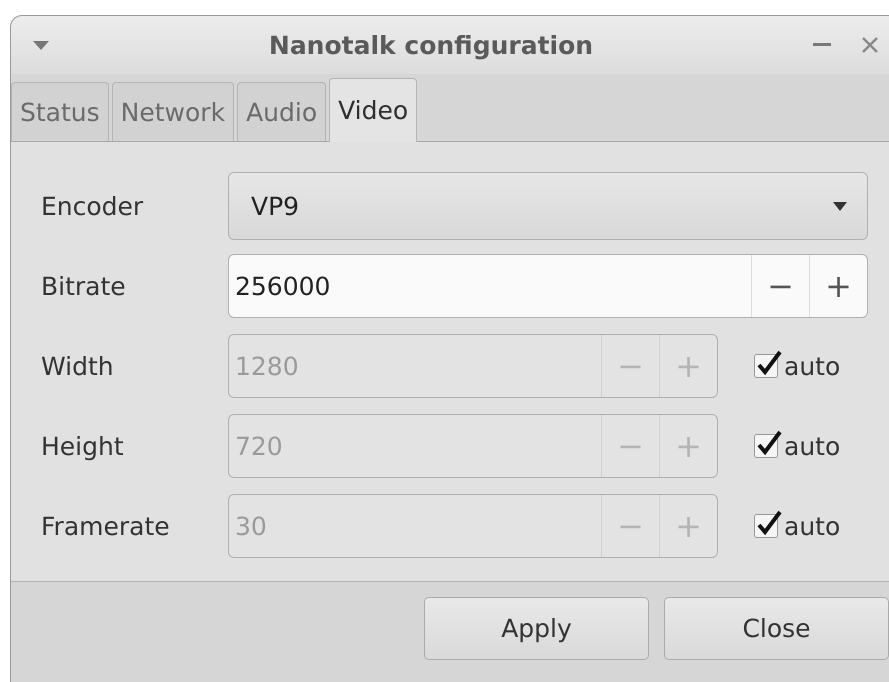 The width and height of the screenshot is (889, 682). Describe the element at coordinates (822, 45) in the screenshot. I see `minimize-icon` at that location.